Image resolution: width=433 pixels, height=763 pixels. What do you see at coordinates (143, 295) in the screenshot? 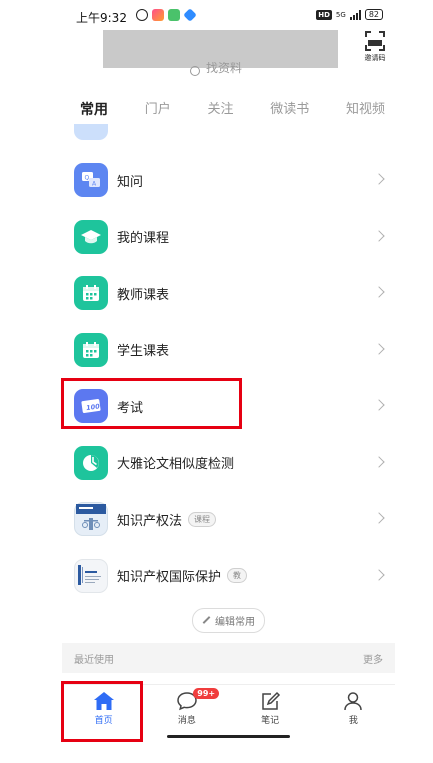
I see `list-item-label: 教师课表` at bounding box center [143, 295].